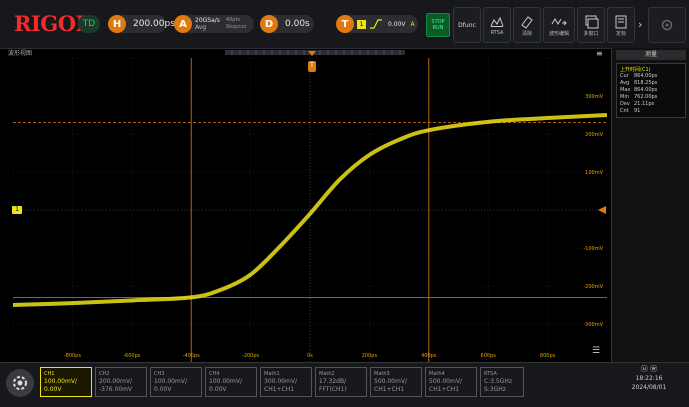  I want to click on measurement-name: 上升时间(C1), so click(651, 69).